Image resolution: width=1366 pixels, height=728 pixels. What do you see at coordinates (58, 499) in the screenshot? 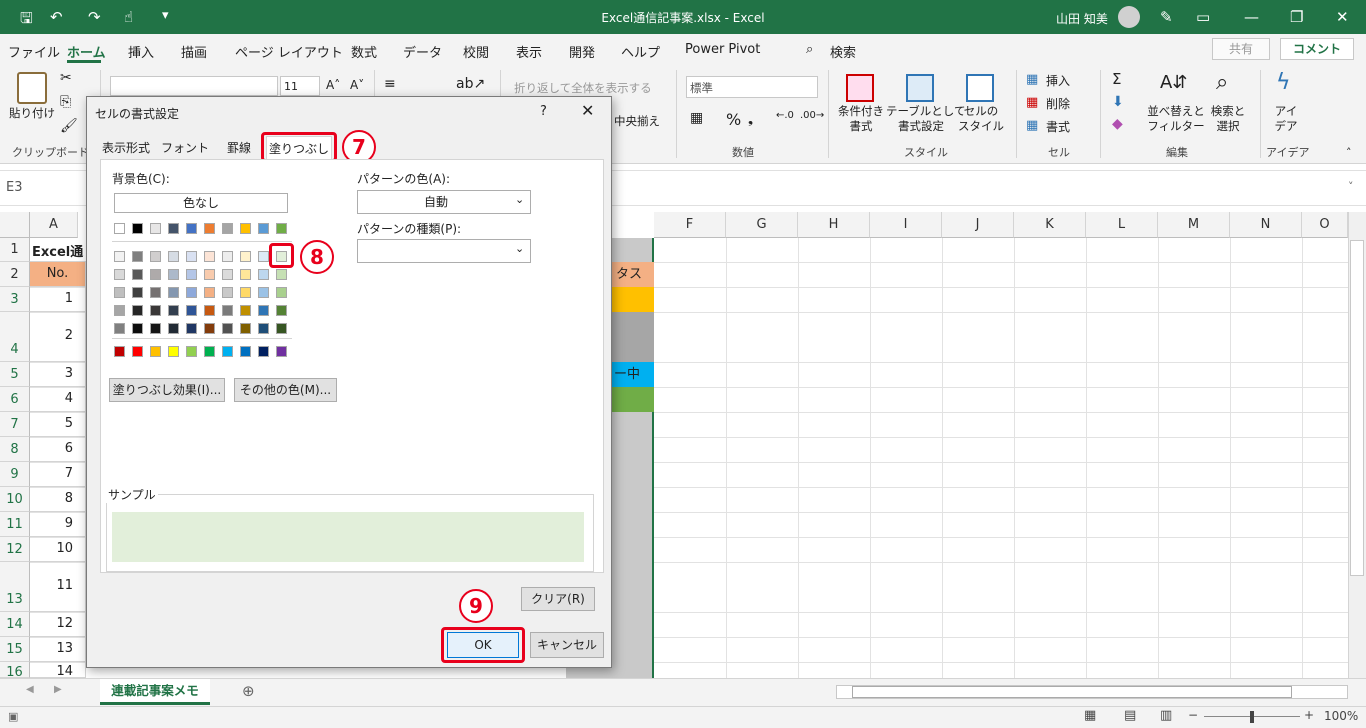
I see `cell-a10: 8` at bounding box center [58, 499].